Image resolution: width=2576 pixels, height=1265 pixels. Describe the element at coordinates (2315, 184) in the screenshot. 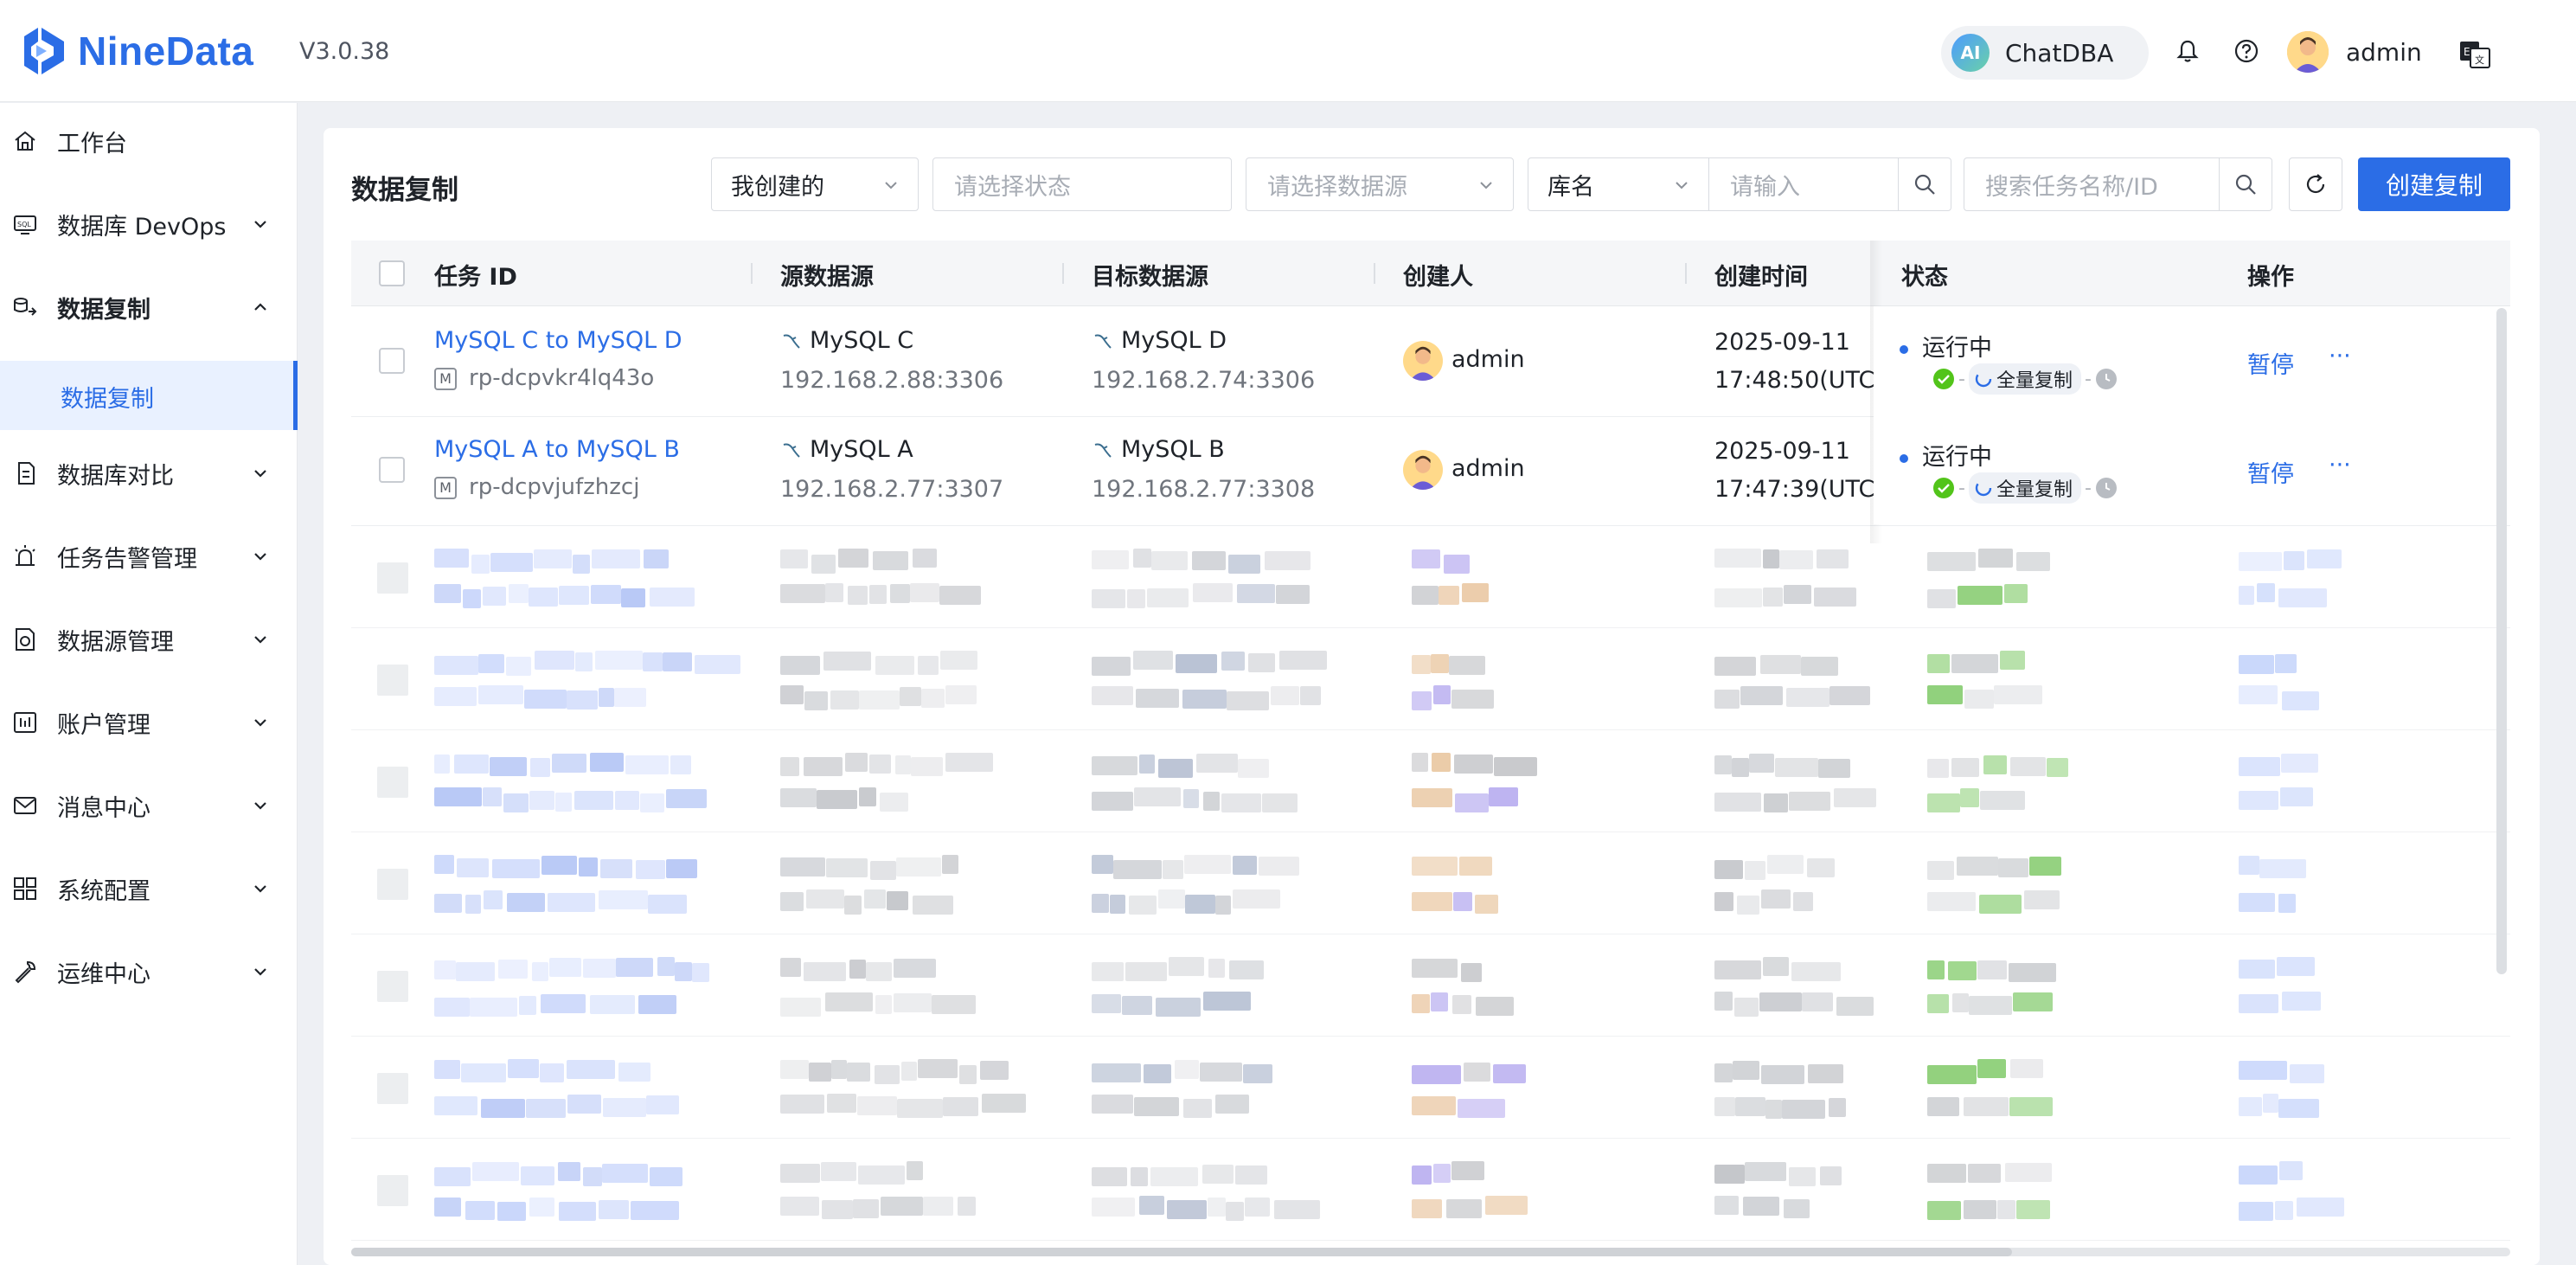

I see `refresh-button` at that location.